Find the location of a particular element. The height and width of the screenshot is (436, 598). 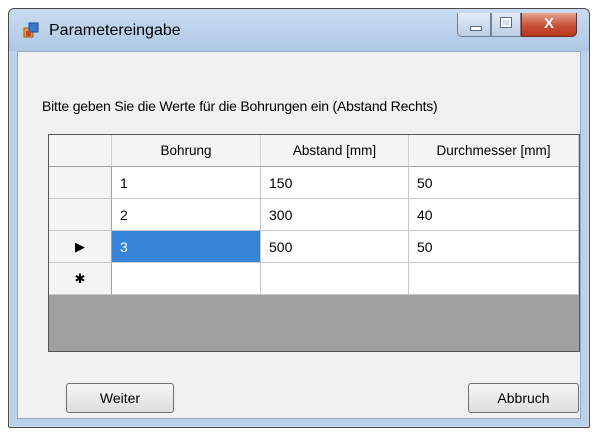

table-row: 1 150 50 is located at coordinates (314, 183).